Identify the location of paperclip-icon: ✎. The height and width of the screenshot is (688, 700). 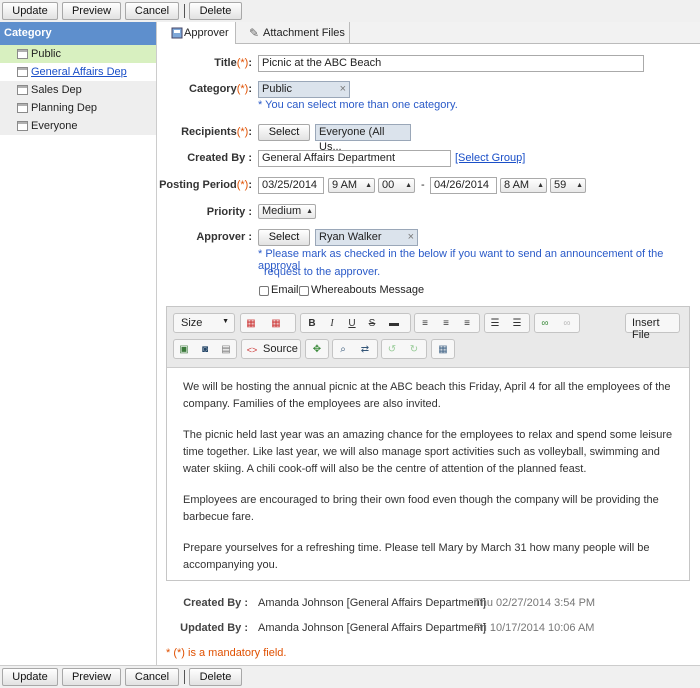
(254, 33).